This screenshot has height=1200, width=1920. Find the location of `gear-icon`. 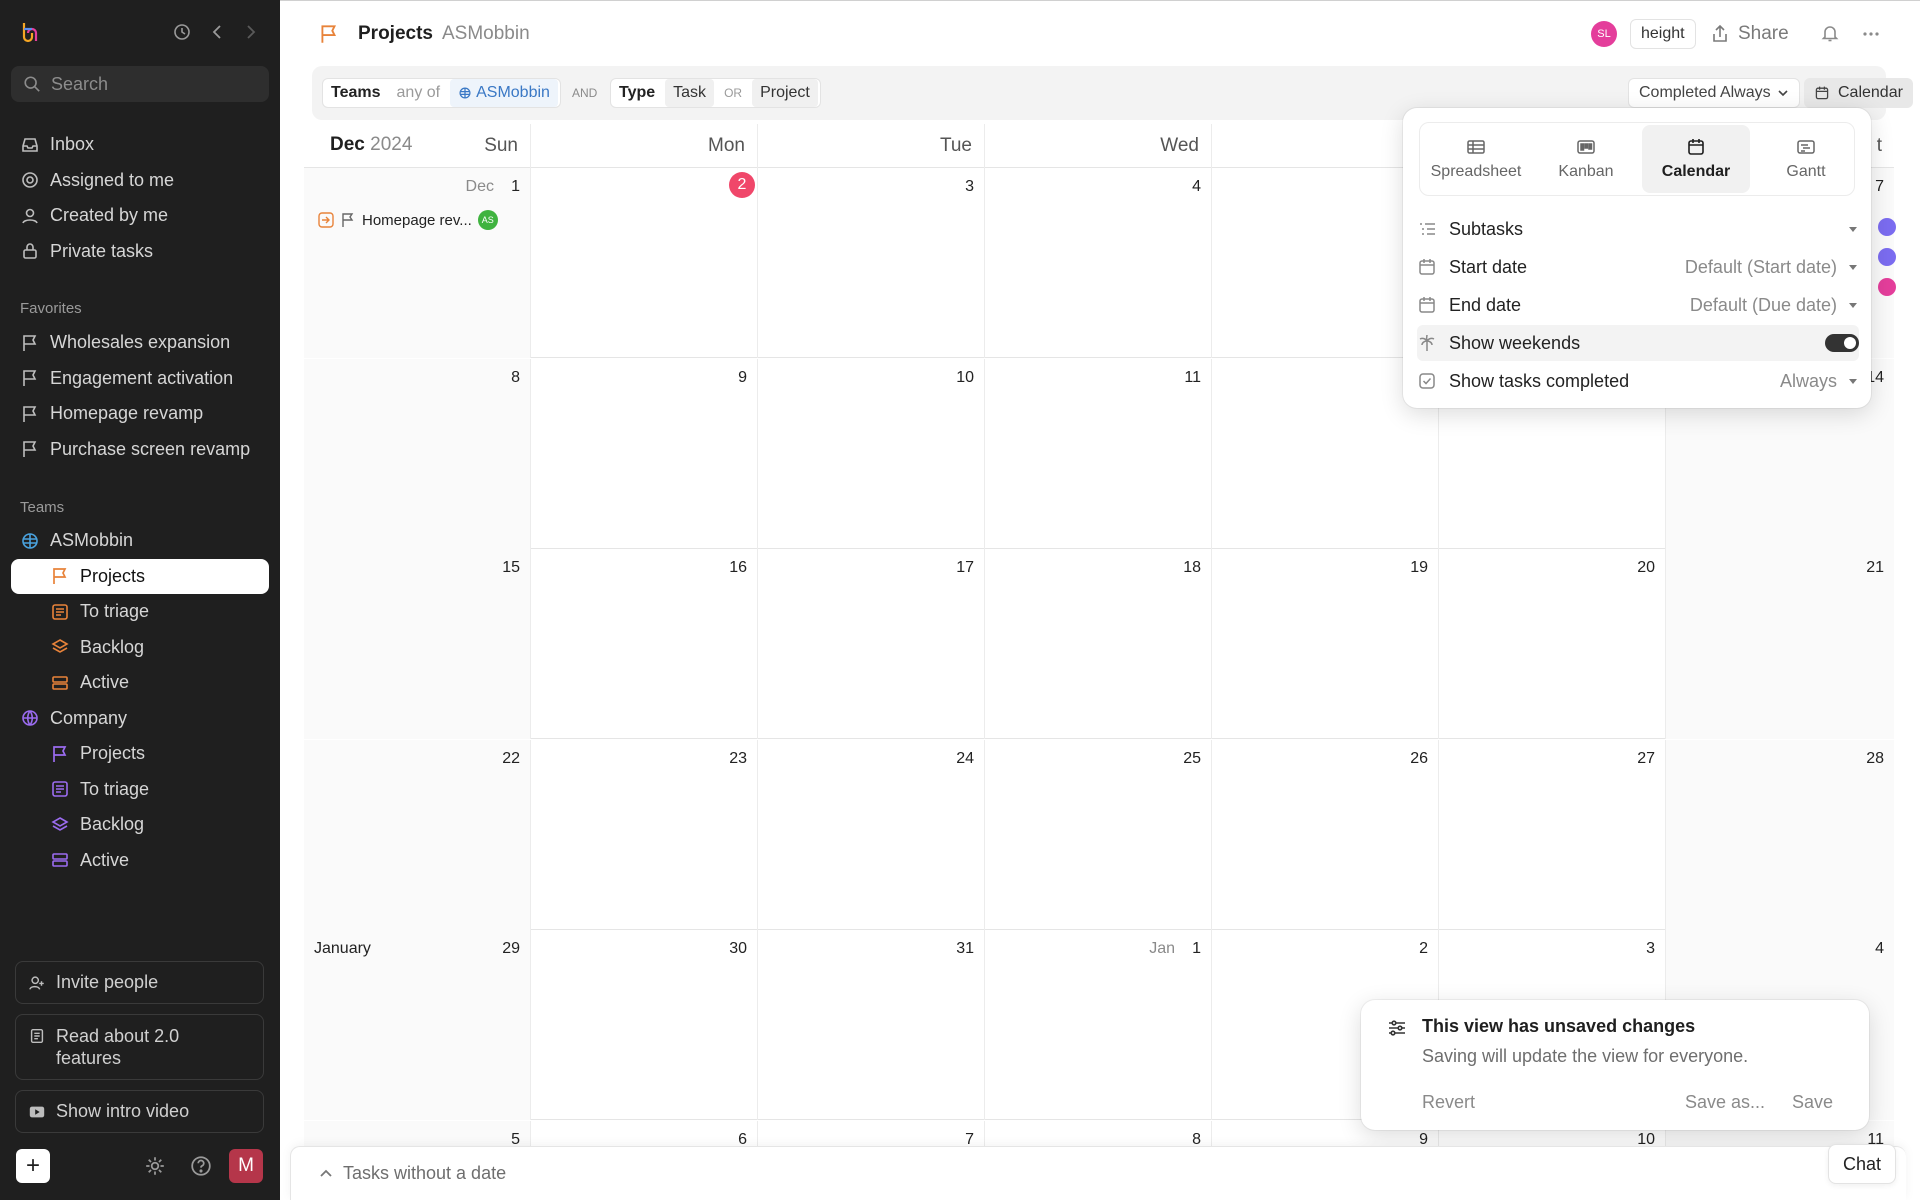

gear-icon is located at coordinates (155, 1166).